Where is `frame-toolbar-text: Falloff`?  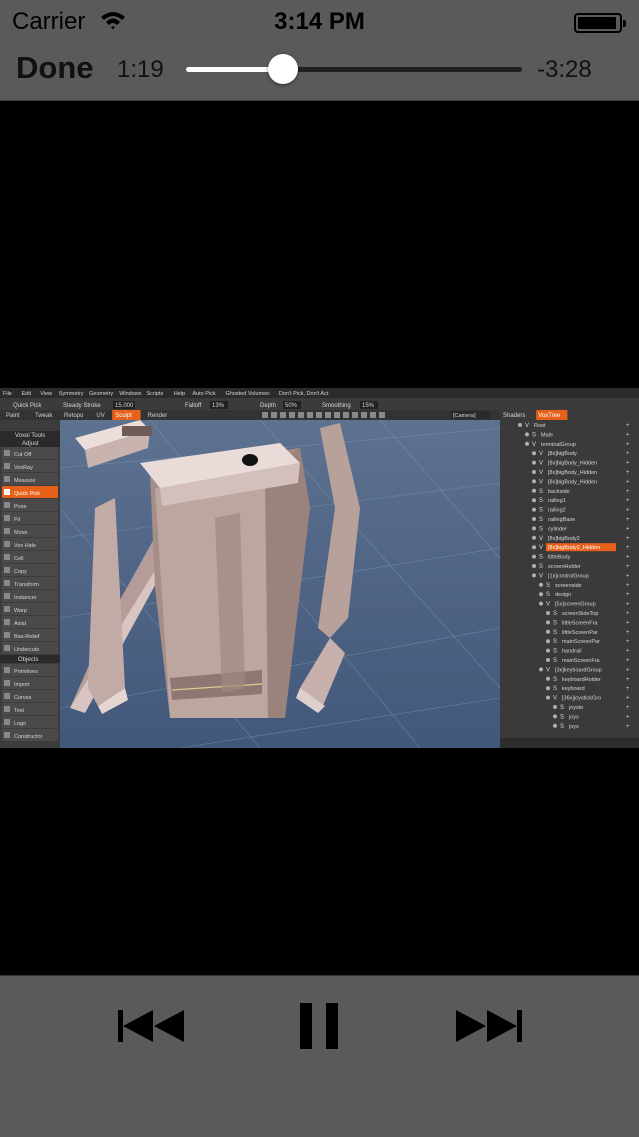 frame-toolbar-text: Falloff is located at coordinates (193, 406).